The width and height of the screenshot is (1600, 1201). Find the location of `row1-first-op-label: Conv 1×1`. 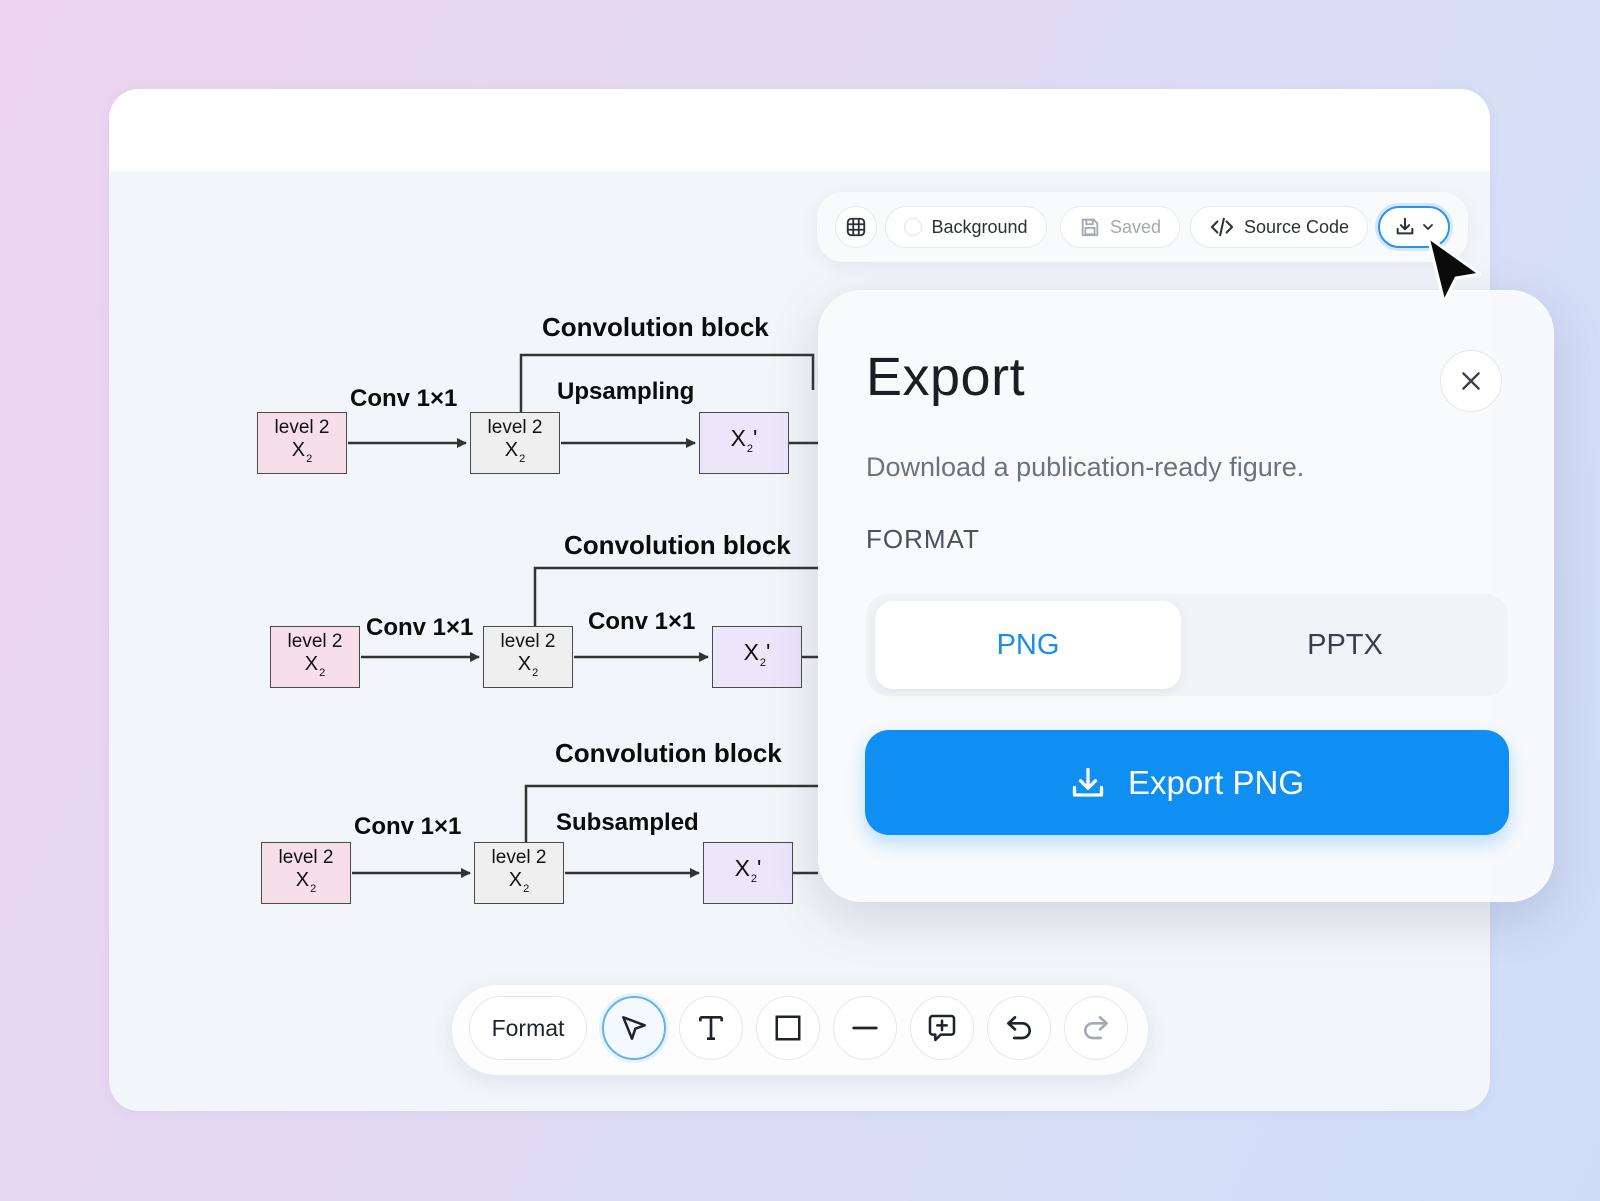

row1-first-op-label: Conv 1×1 is located at coordinates (403, 399).